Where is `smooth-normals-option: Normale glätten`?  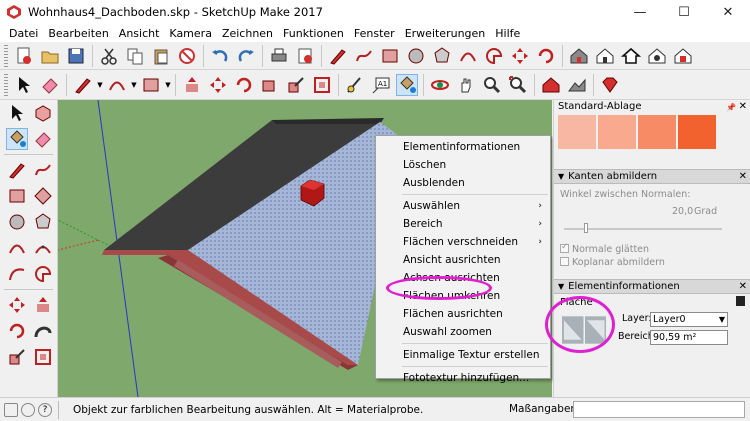 smooth-normals-option: Normale glätten is located at coordinates (604, 248).